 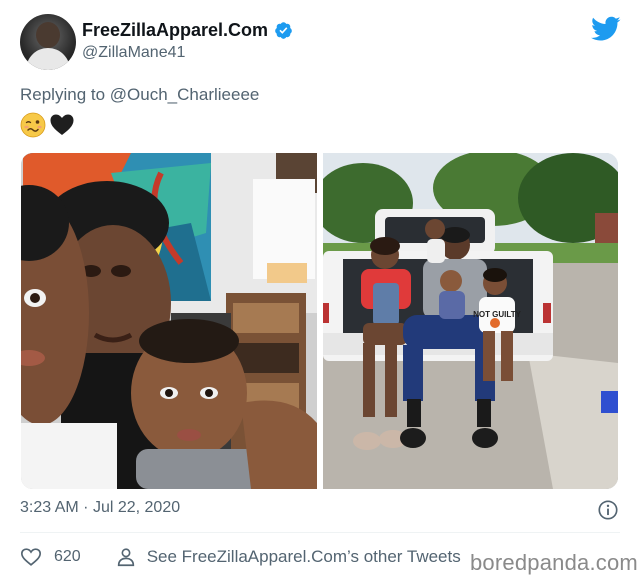 I want to click on author-handle: @ZillaMane41, so click(x=133, y=53).